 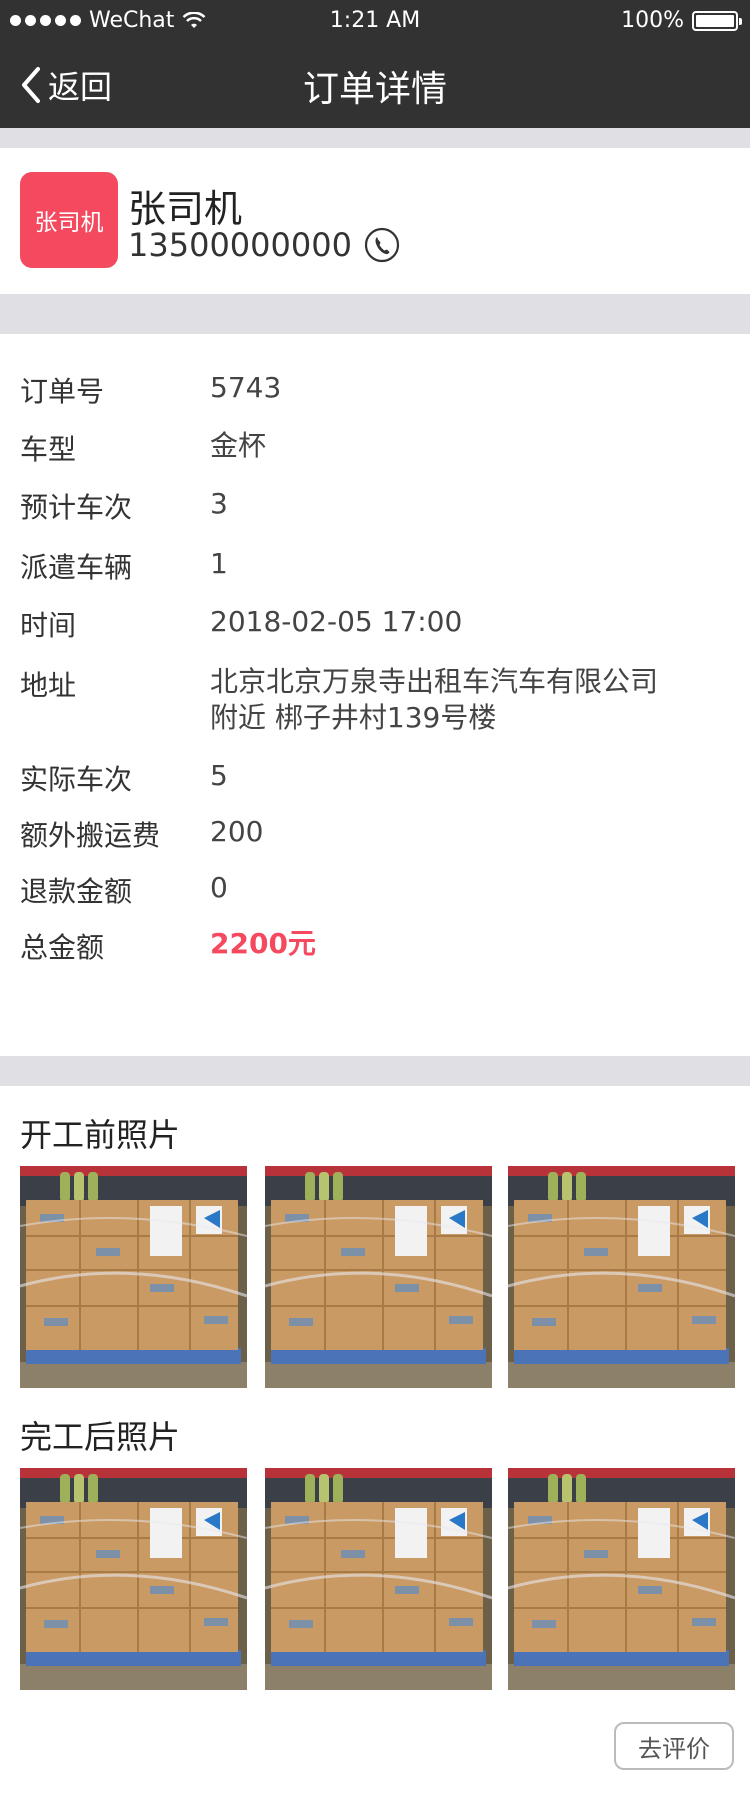 What do you see at coordinates (238, 445) in the screenshot?
I see `detail-value: 金杯` at bounding box center [238, 445].